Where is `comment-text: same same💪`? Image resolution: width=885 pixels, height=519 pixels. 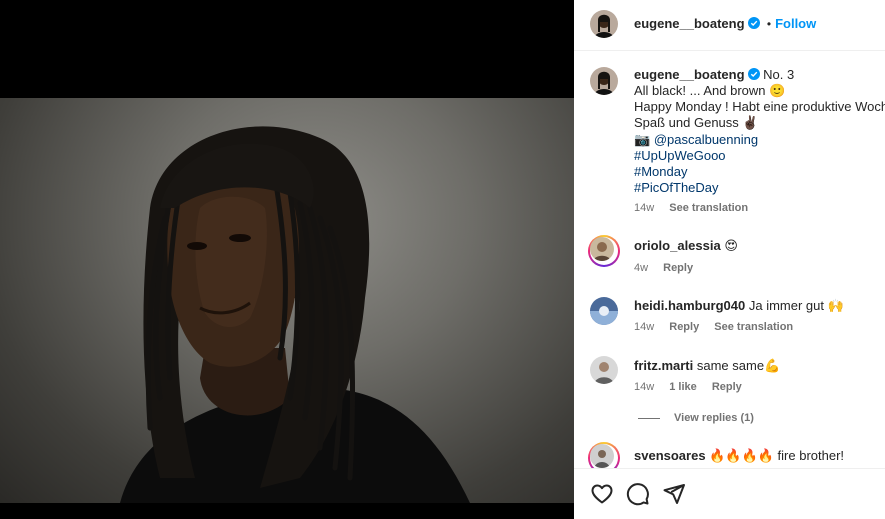
comment-text: same same💪 is located at coordinates (738, 365).